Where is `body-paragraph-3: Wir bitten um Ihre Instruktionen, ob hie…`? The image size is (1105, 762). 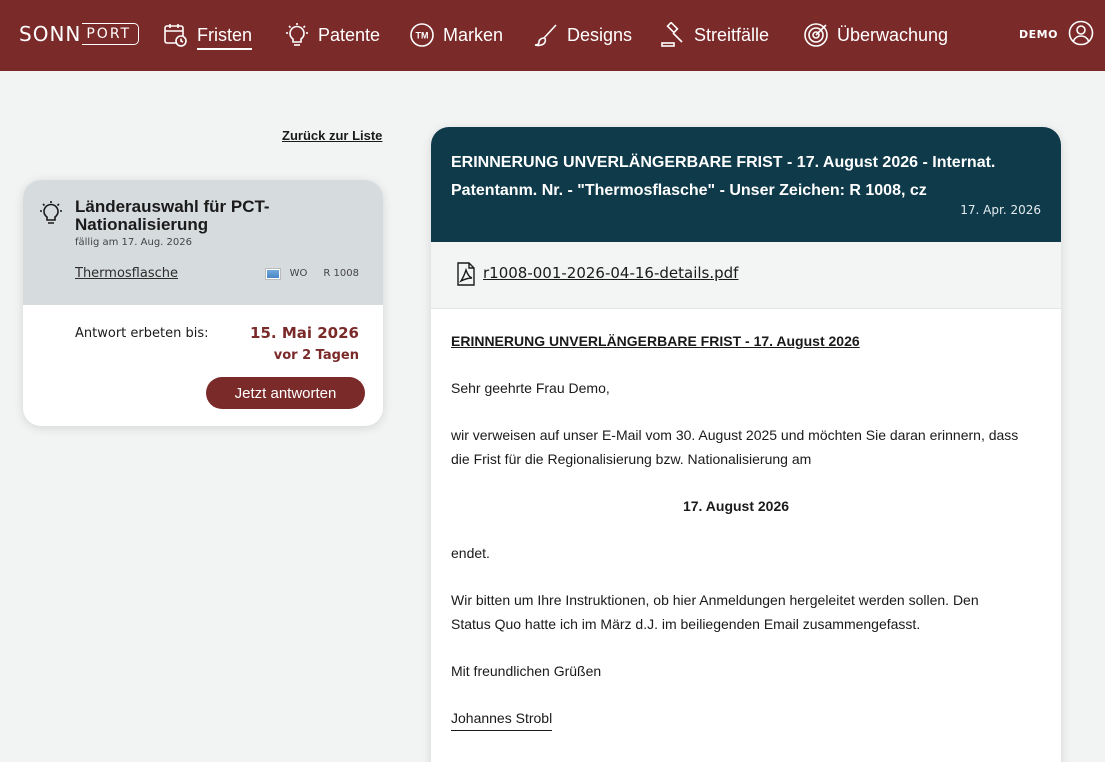
body-paragraph-3: Wir bitten um Ihre Instruktionen, ob hie… is located at coordinates (715, 612).